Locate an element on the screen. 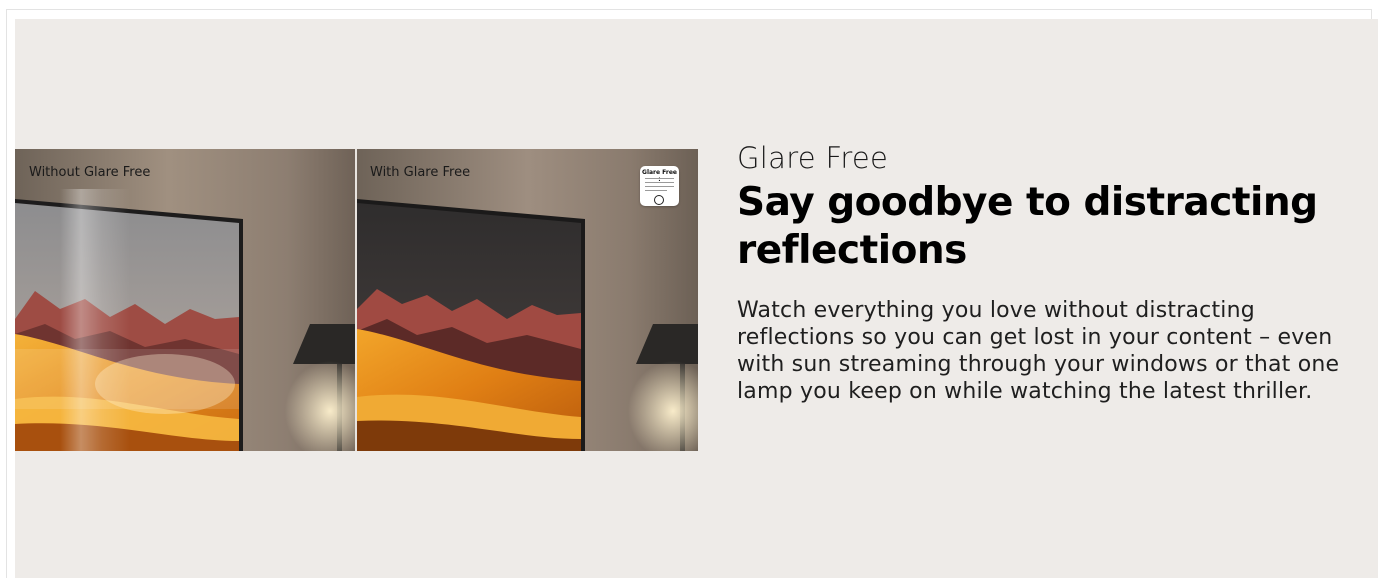 This screenshot has width=1378, height=578. feature-eyebrow: Glare Free is located at coordinates (813, 158).